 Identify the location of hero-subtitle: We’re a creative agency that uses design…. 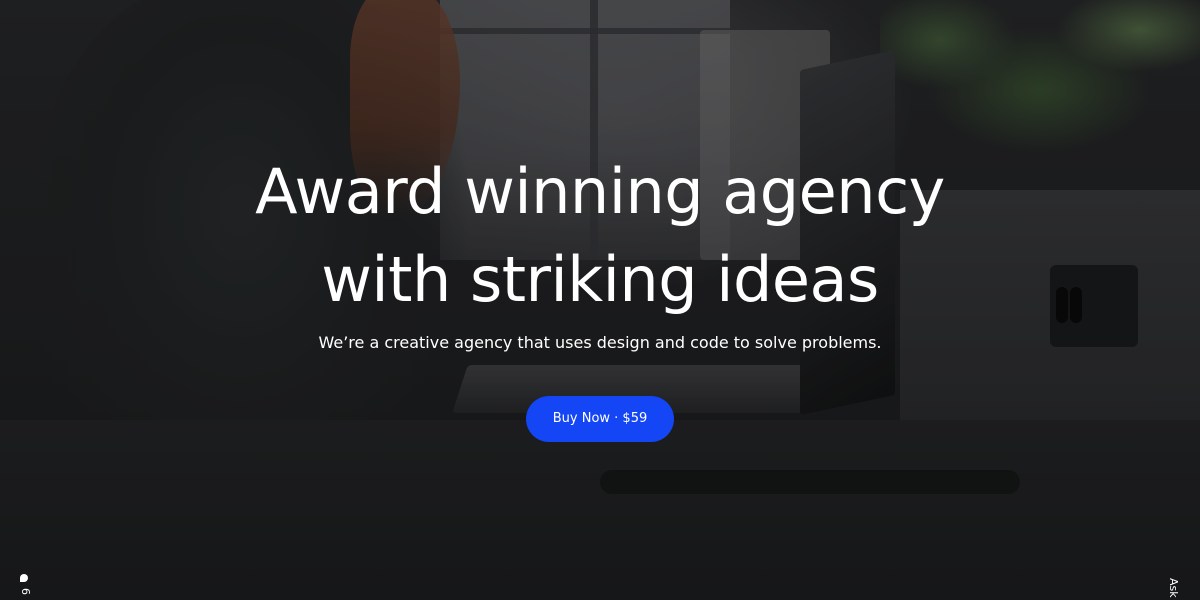
(600, 342).